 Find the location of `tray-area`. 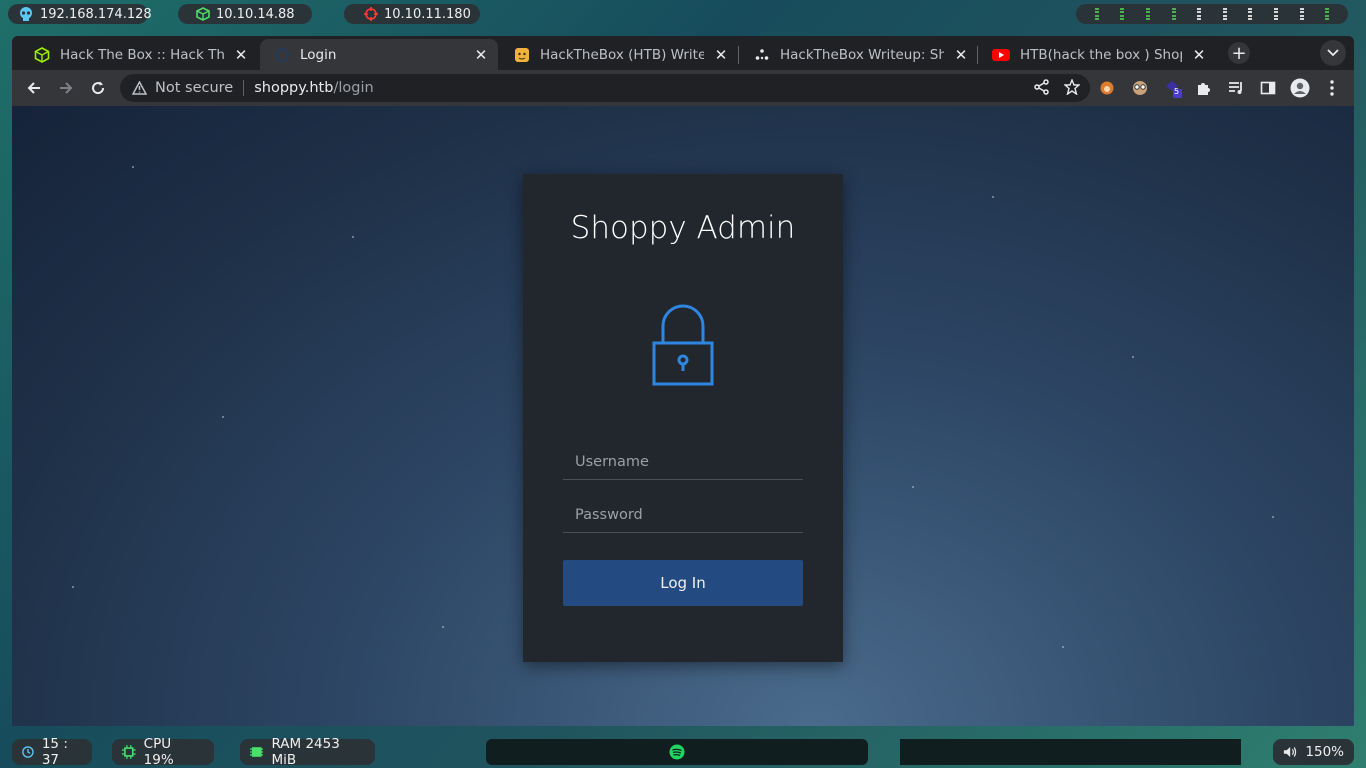

tray-area is located at coordinates (1070, 752).